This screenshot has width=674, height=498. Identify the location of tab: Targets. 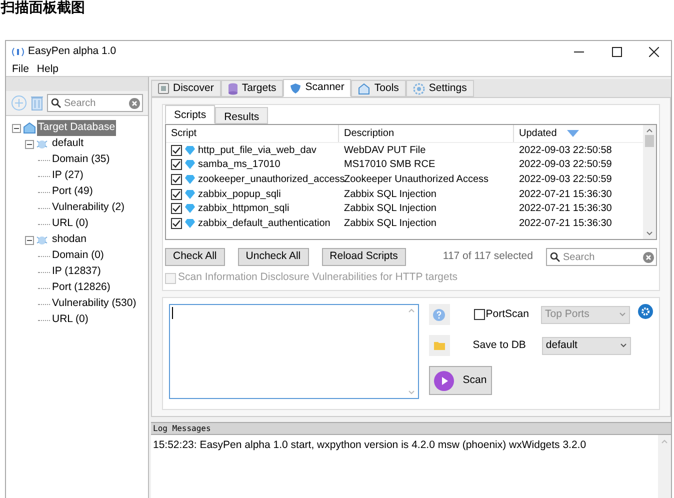
(252, 88).